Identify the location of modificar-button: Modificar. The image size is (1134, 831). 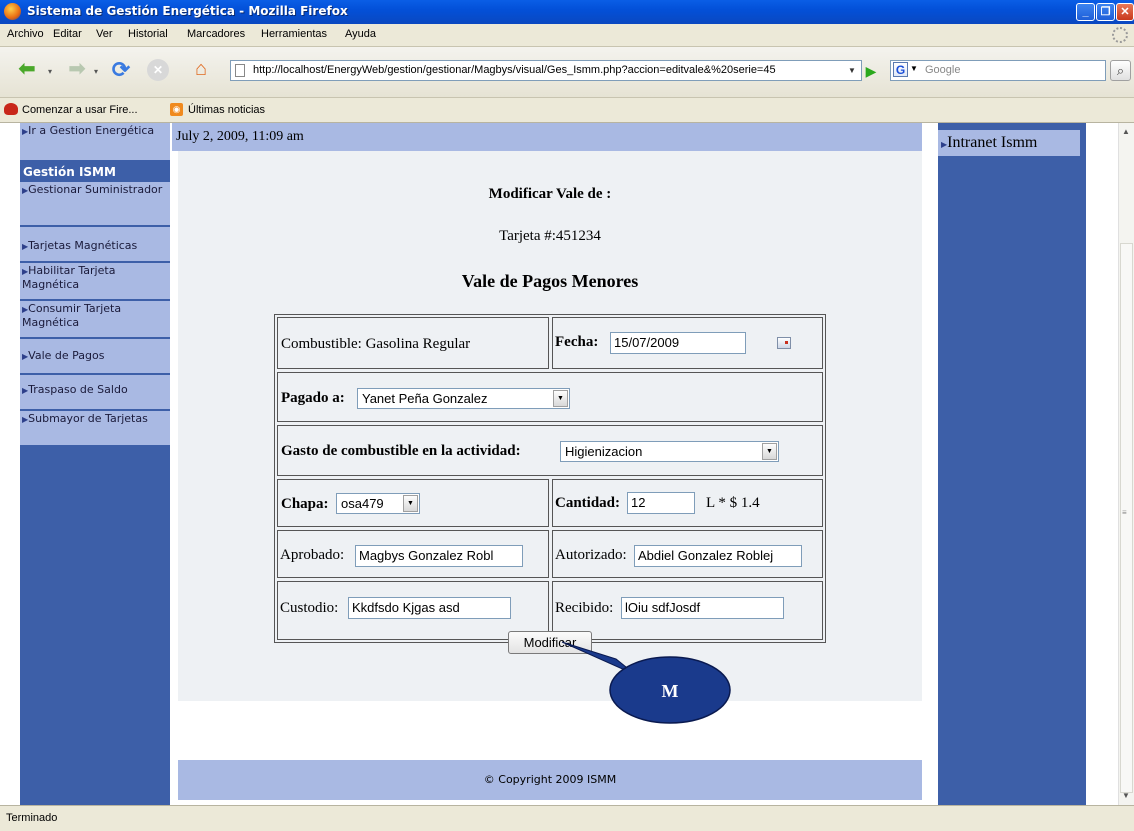
(550, 642).